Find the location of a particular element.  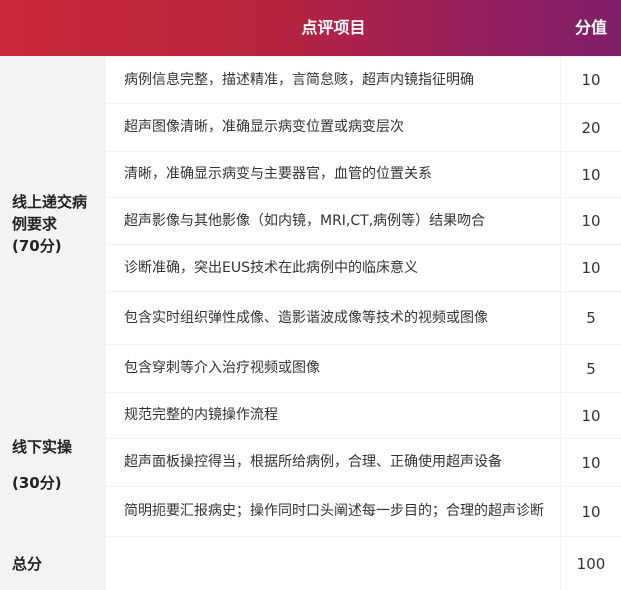

header-score-label: 分值 is located at coordinates (590, 27).